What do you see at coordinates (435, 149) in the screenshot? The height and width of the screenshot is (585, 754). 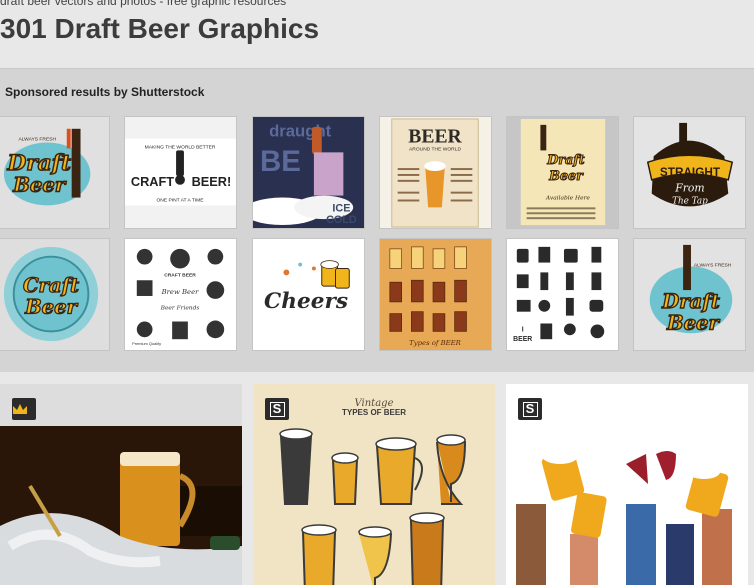 I see `thumb-text: AROUND THE WORLD` at bounding box center [435, 149].